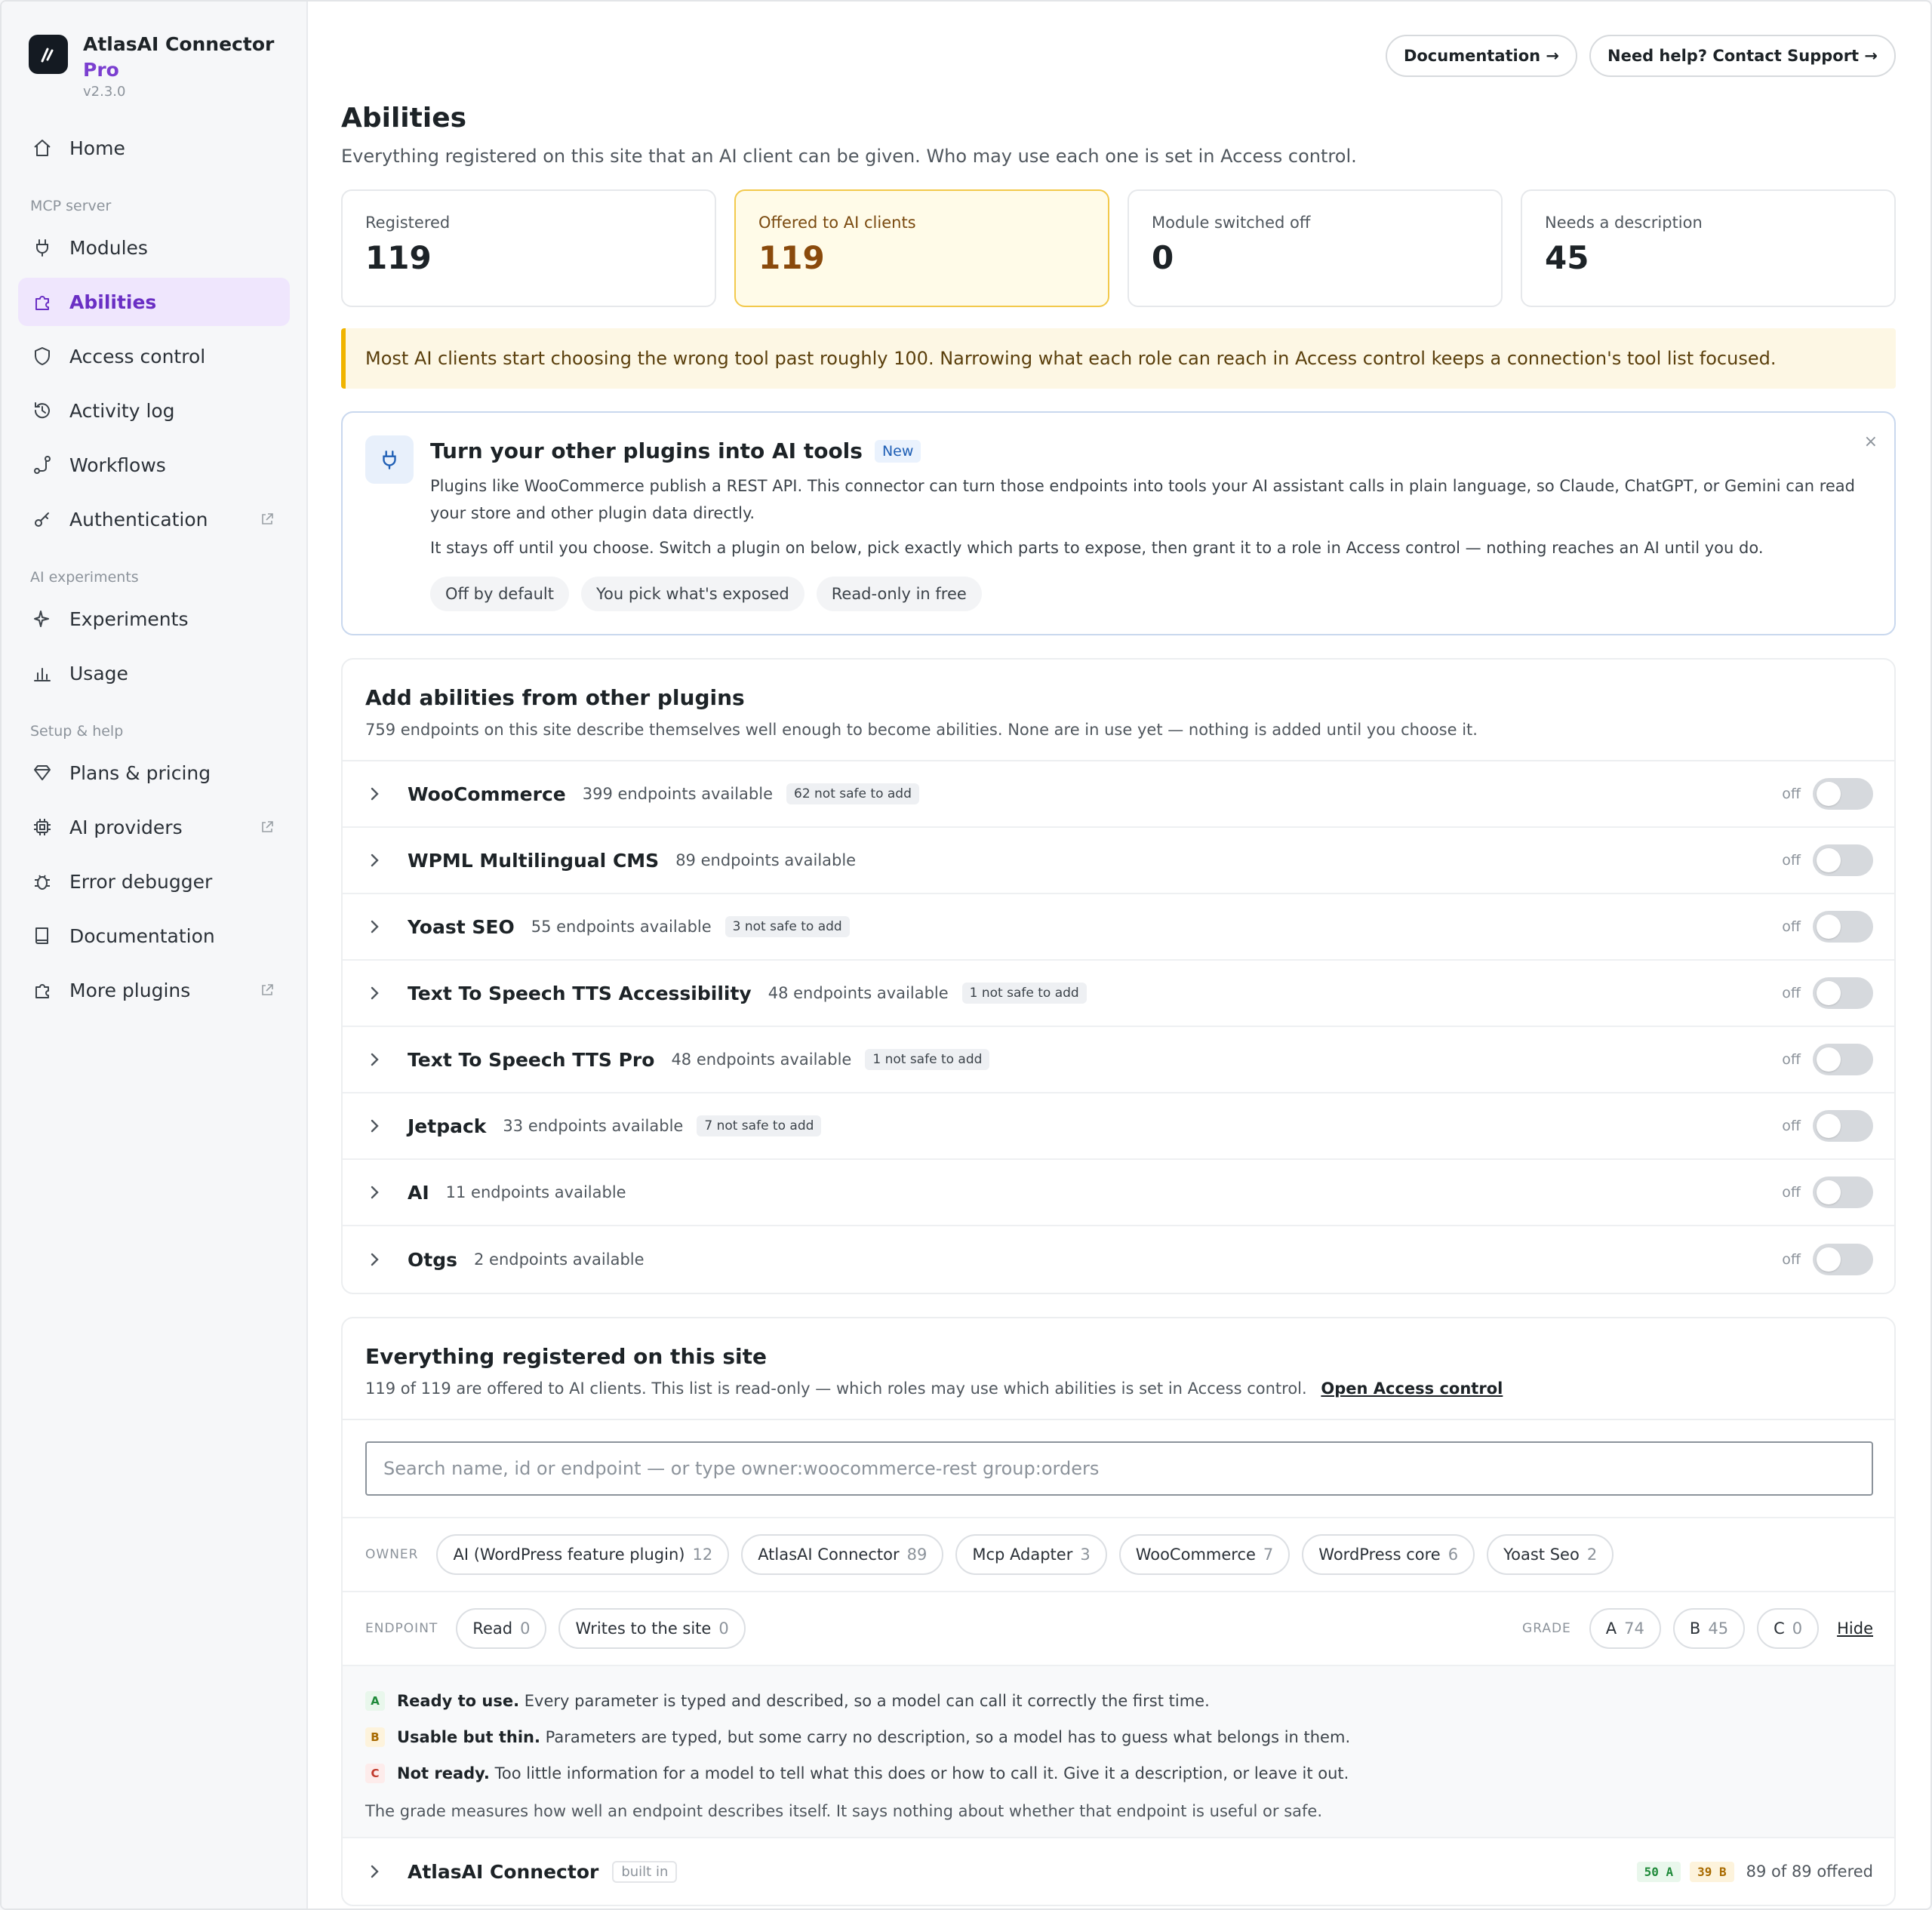 The height and width of the screenshot is (1910, 1932). What do you see at coordinates (1546, 1628) in the screenshot?
I see `grade-label: GRADE` at bounding box center [1546, 1628].